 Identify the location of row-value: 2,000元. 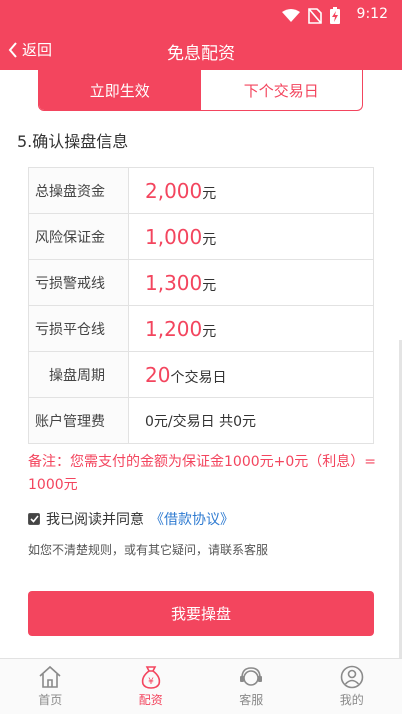
(251, 190).